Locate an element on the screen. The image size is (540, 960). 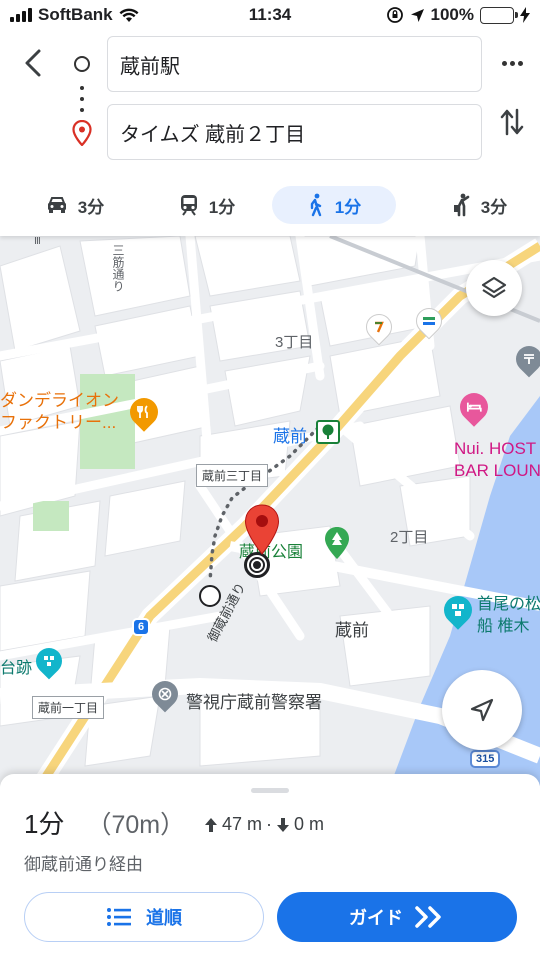
battery-icon is located at coordinates (499, 15).